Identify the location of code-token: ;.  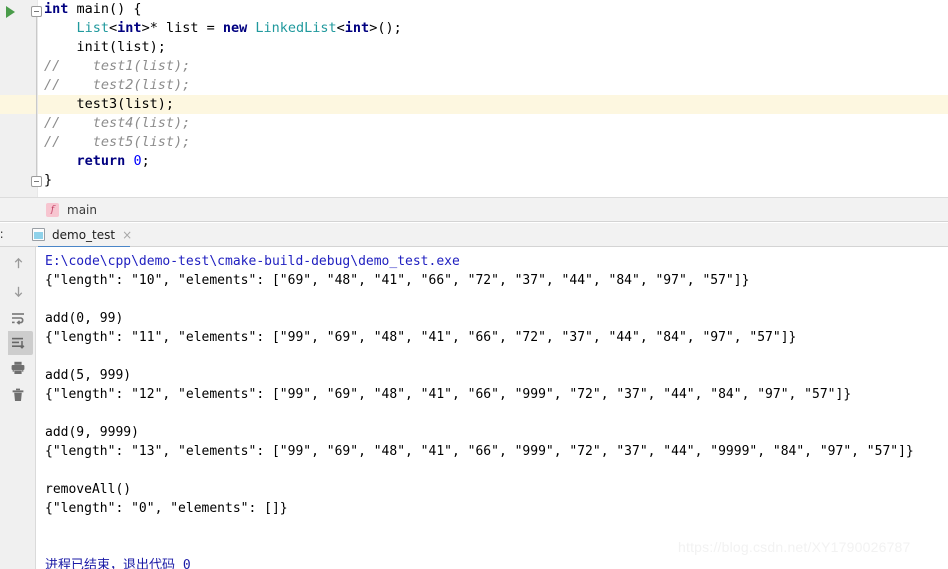
(145, 161).